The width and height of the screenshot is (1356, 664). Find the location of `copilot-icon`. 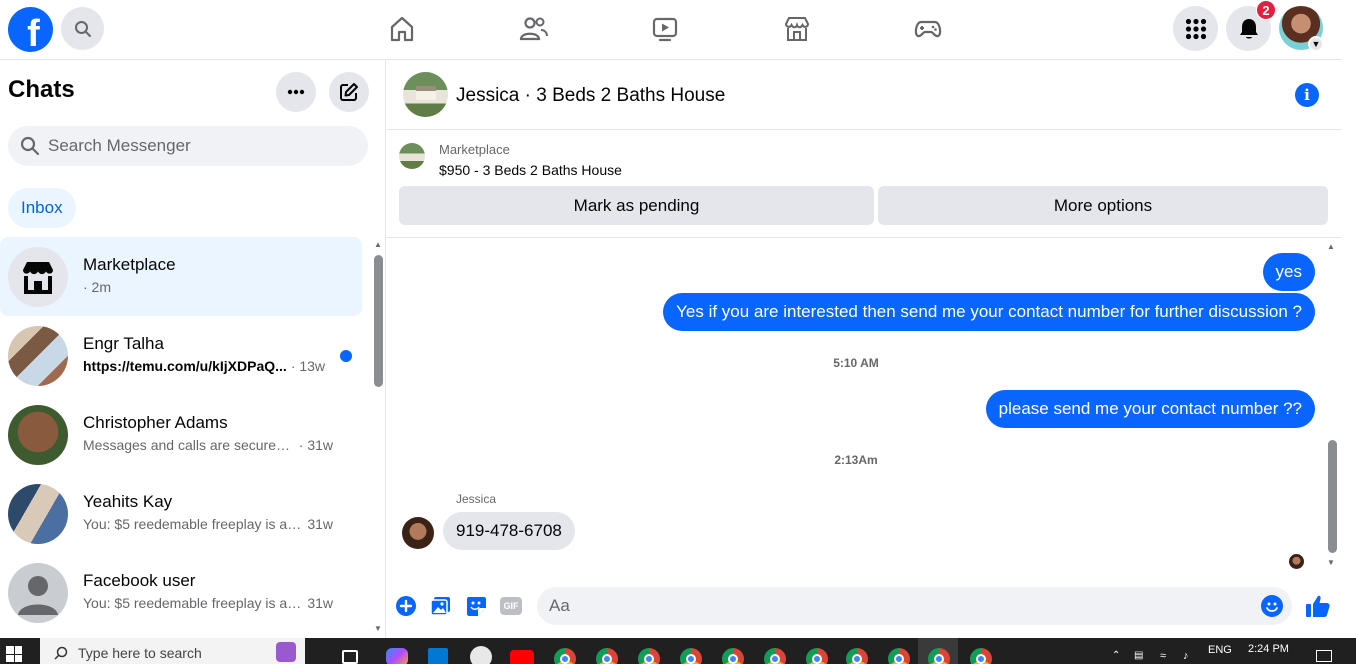

copilot-icon is located at coordinates (397, 656).